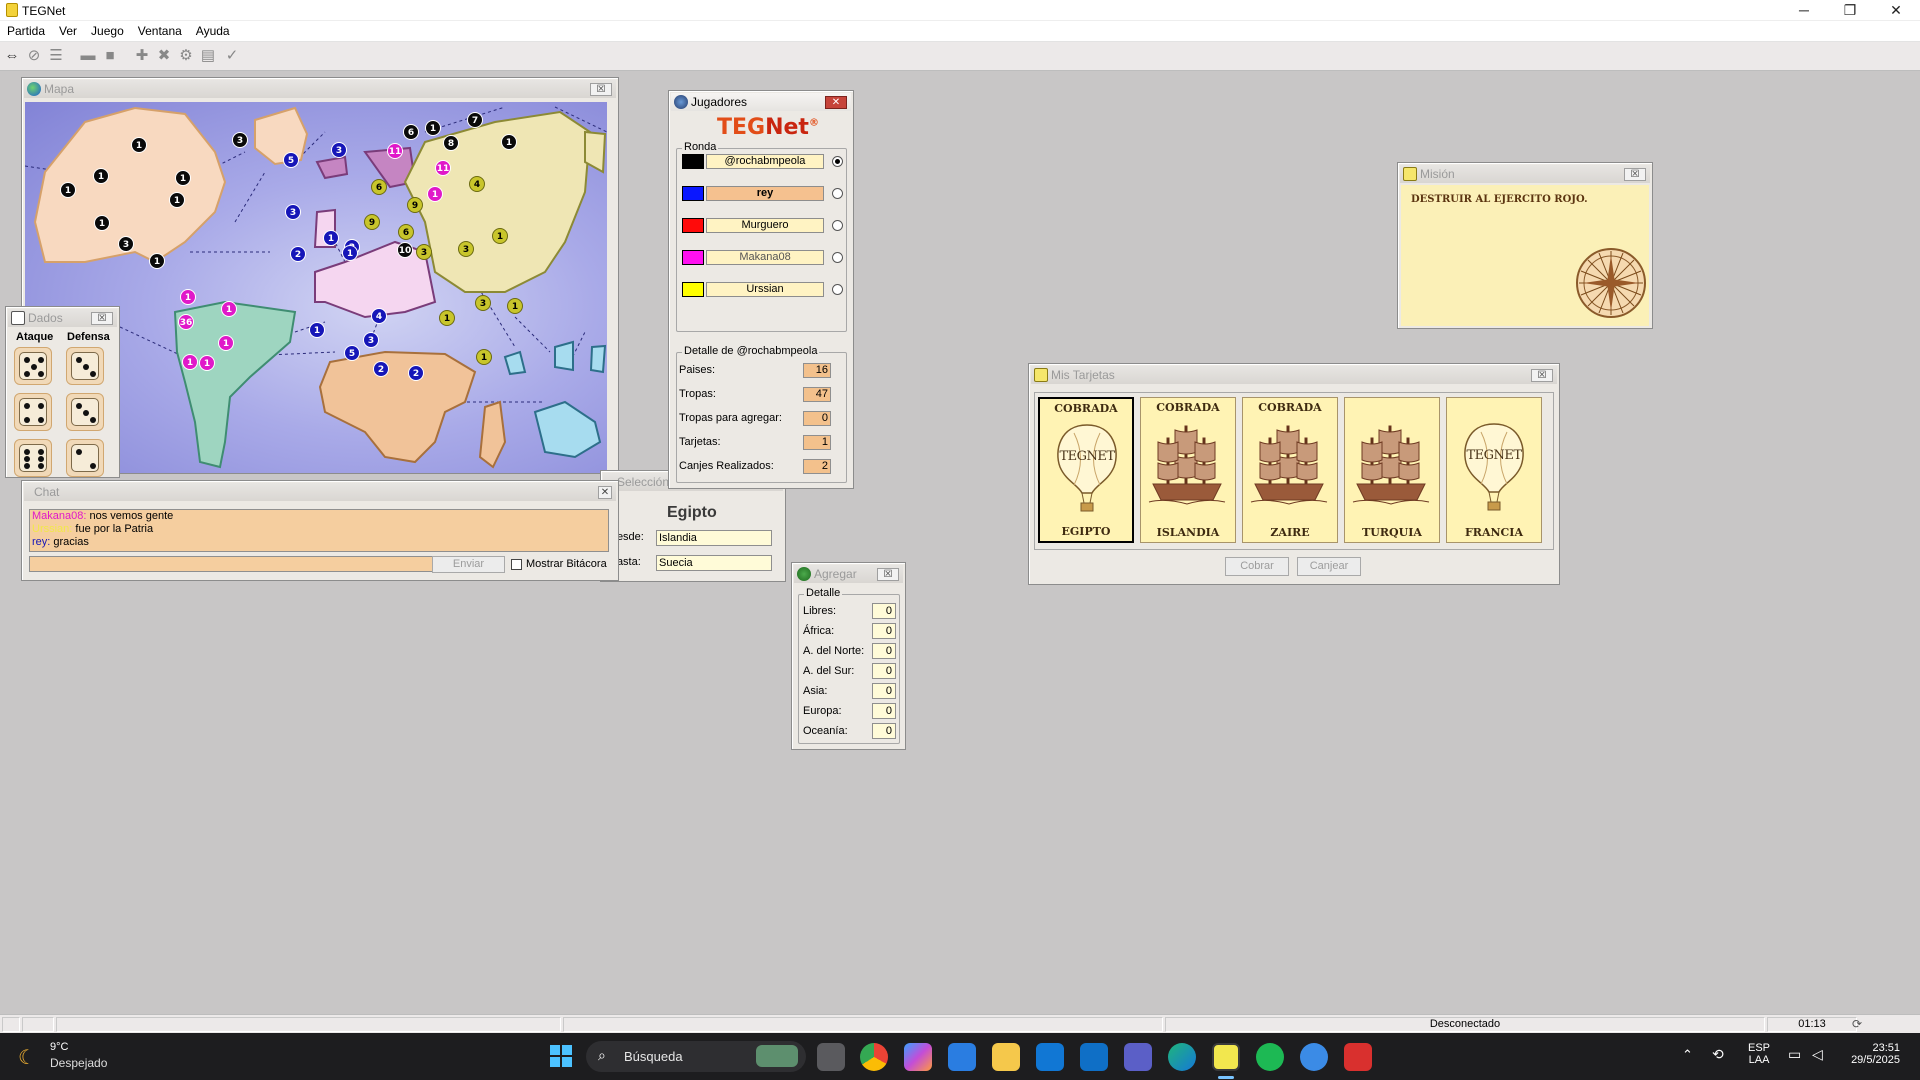  I want to click on file-explorer-icon, so click(1006, 1057).